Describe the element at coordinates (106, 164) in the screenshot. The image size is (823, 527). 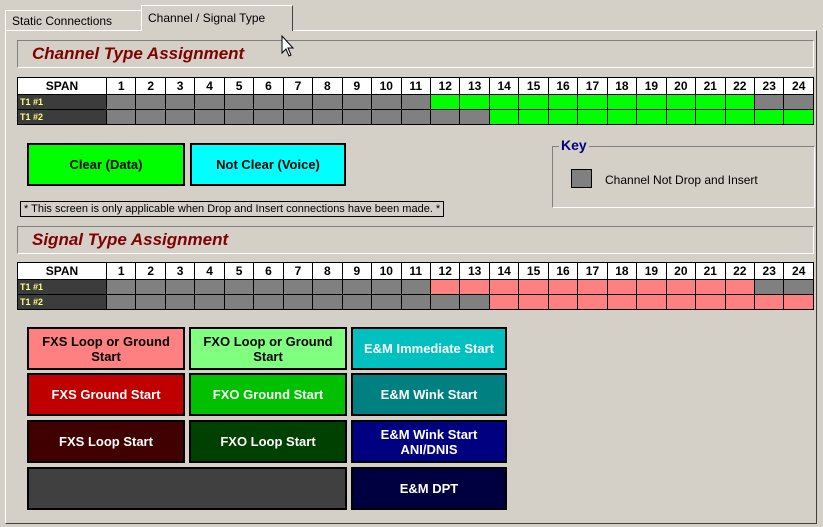
I see `clear-data-button: Clear (Data)` at that location.